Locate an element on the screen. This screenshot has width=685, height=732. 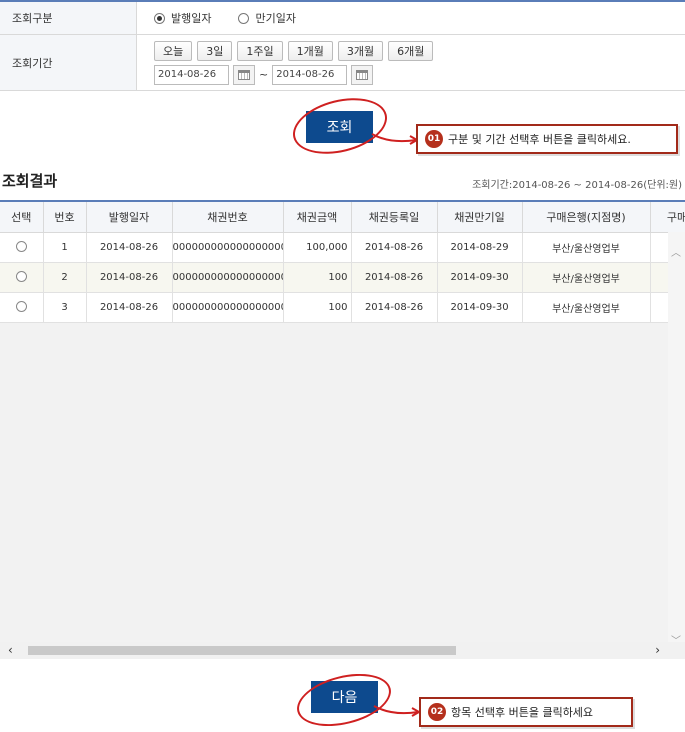
step-number-badge: 01 is located at coordinates (434, 139).